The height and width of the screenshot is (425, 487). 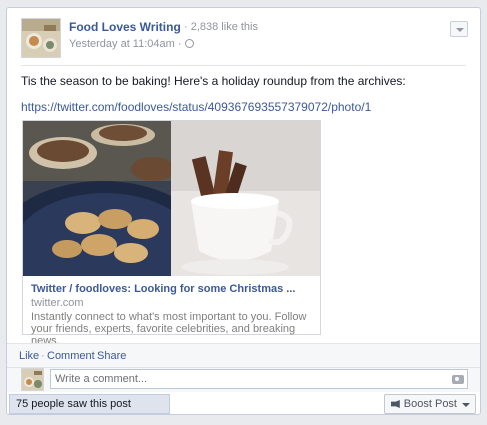 I want to click on boost-post-label: Boost Post, so click(x=430, y=404).